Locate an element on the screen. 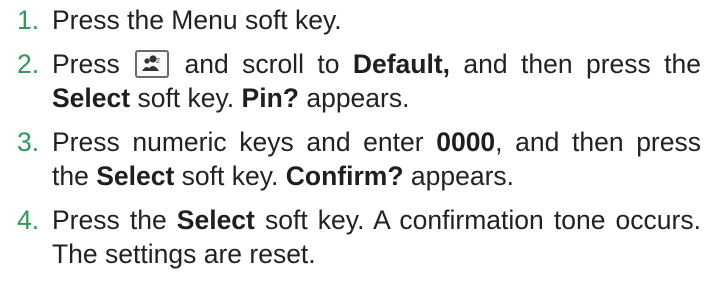 This screenshot has width=717, height=296. step-number: 2. is located at coordinates (28, 64).